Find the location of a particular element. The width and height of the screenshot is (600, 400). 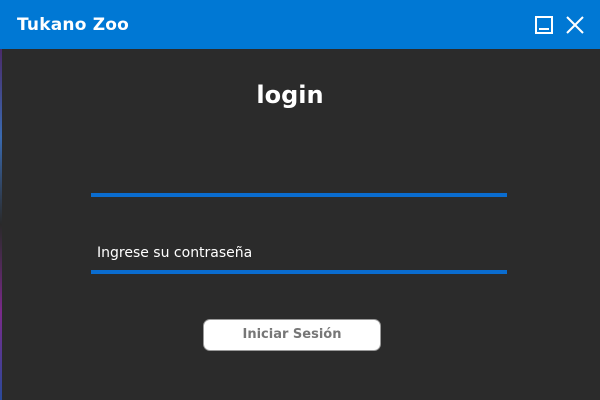

close-icon is located at coordinates (575, 25).